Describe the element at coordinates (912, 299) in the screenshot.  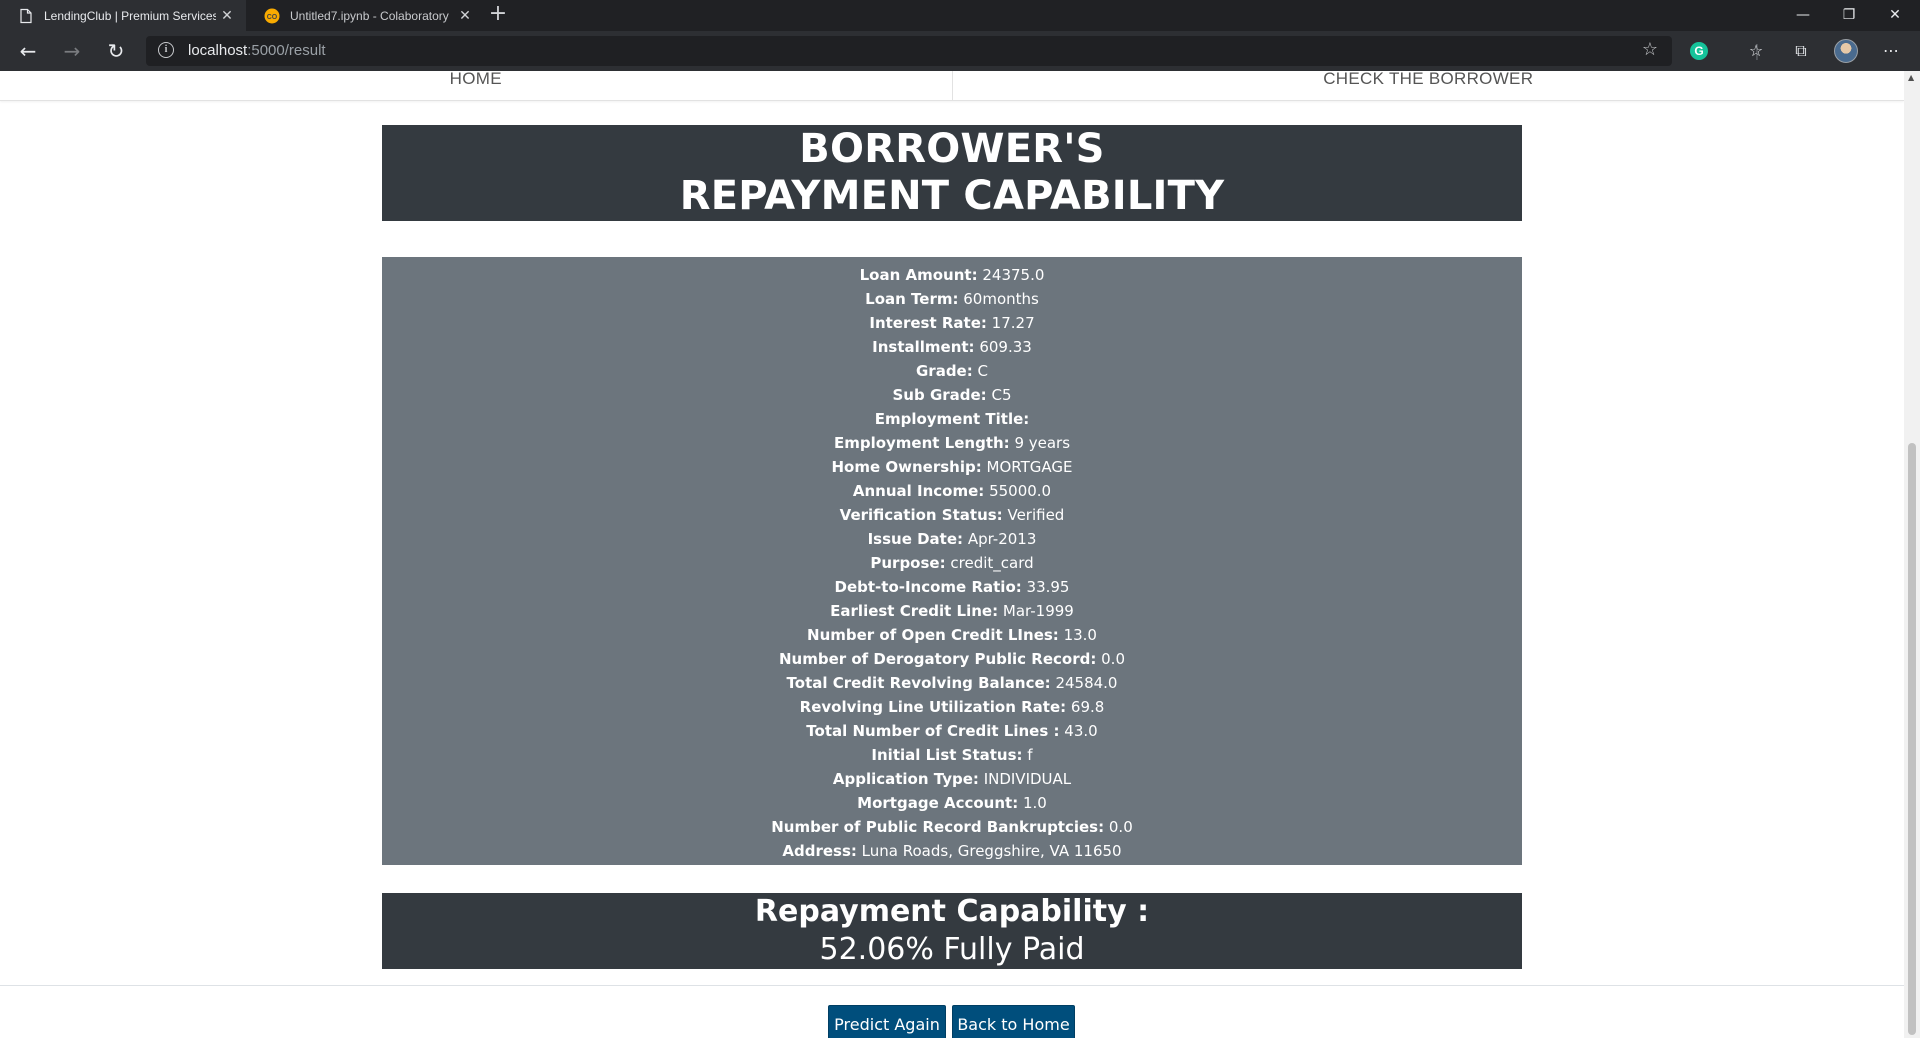
I see `detail-label: Loan Term:` at that location.